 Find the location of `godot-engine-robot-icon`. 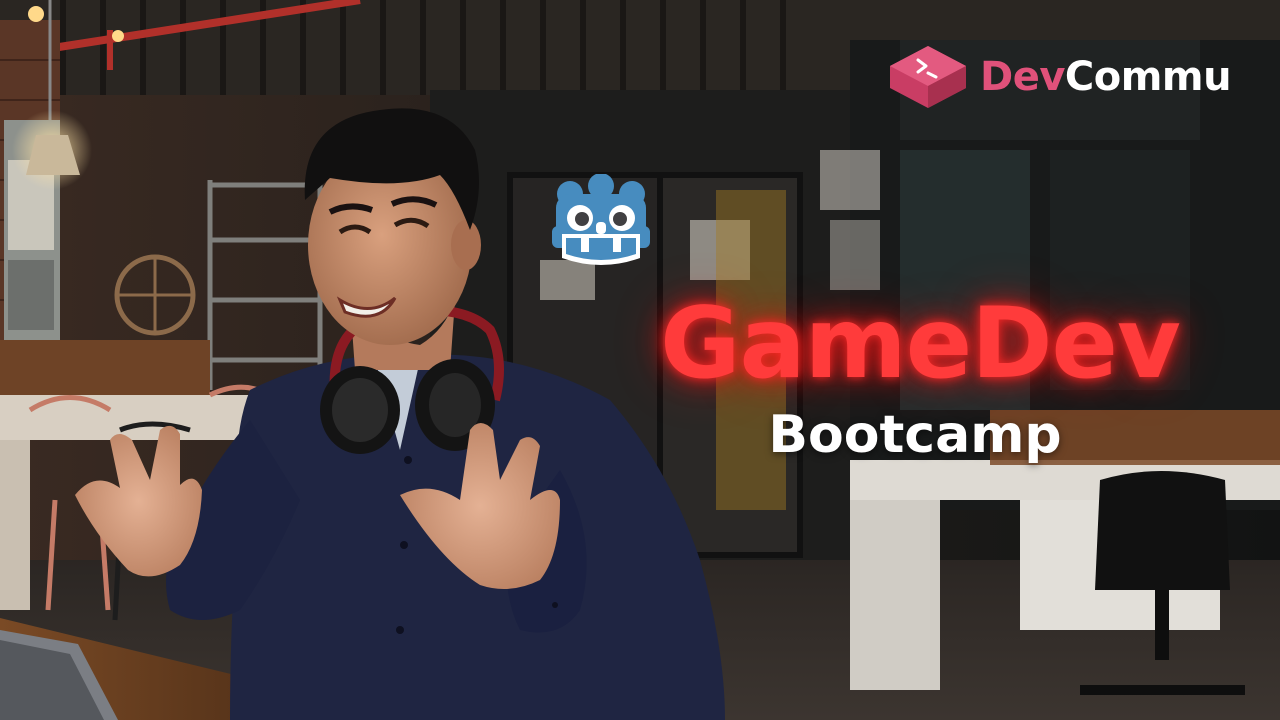

godot-engine-robot-icon is located at coordinates (601, 219).